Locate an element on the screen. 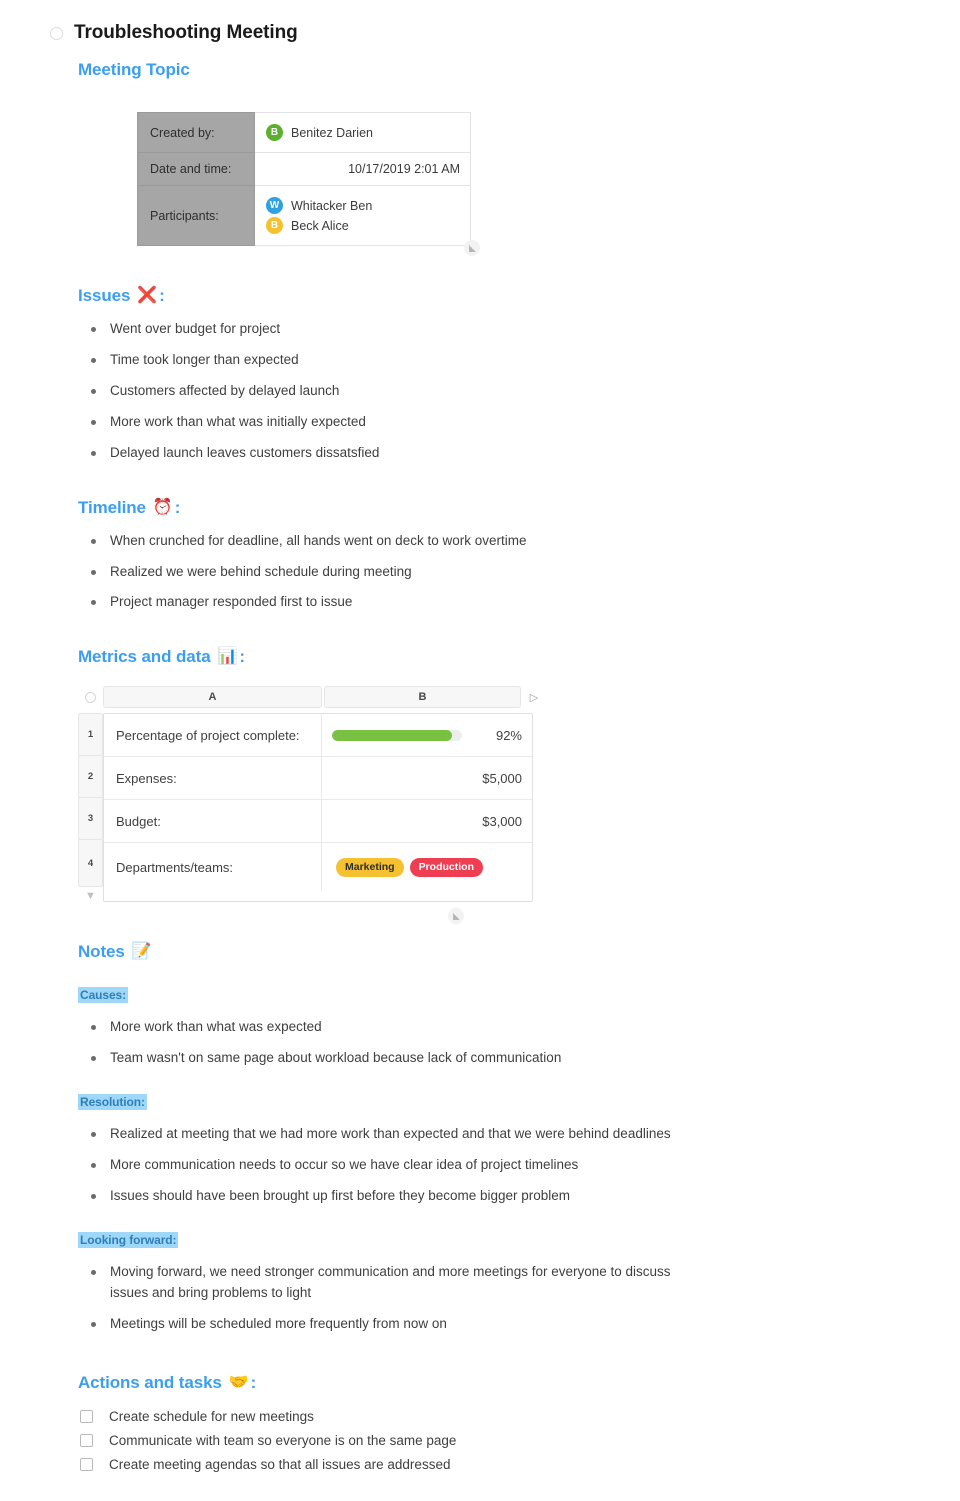 The height and width of the screenshot is (1501, 960). table-row: Percentage of project complete: 92% is located at coordinates (318, 736).